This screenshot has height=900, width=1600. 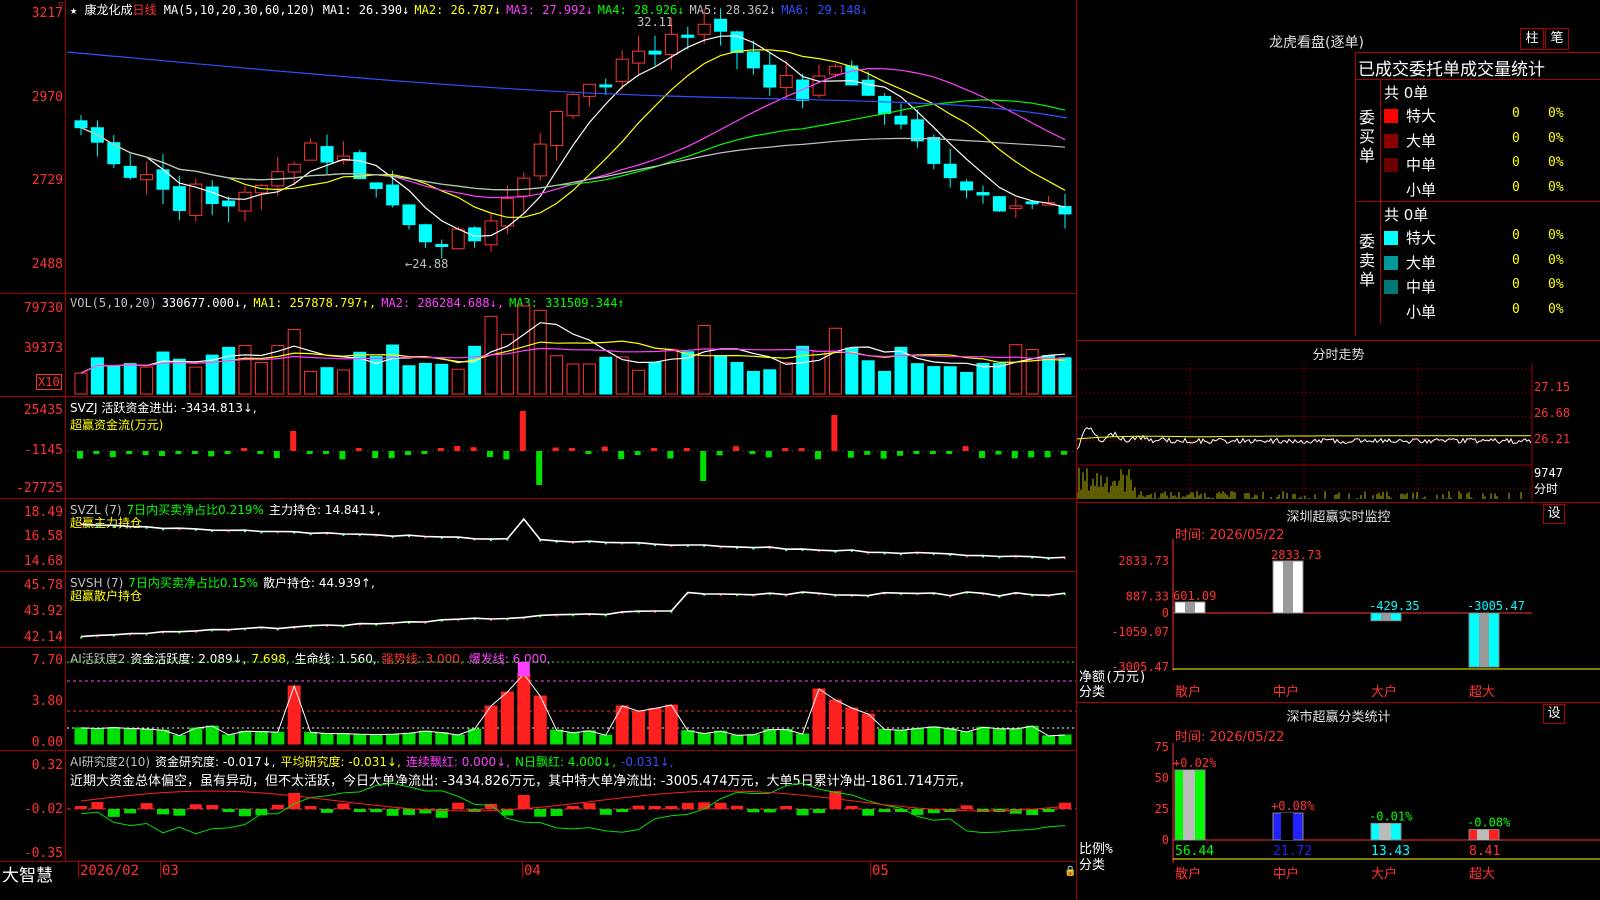 I want to click on monitor-category-label: 分类, so click(x=1092, y=692).